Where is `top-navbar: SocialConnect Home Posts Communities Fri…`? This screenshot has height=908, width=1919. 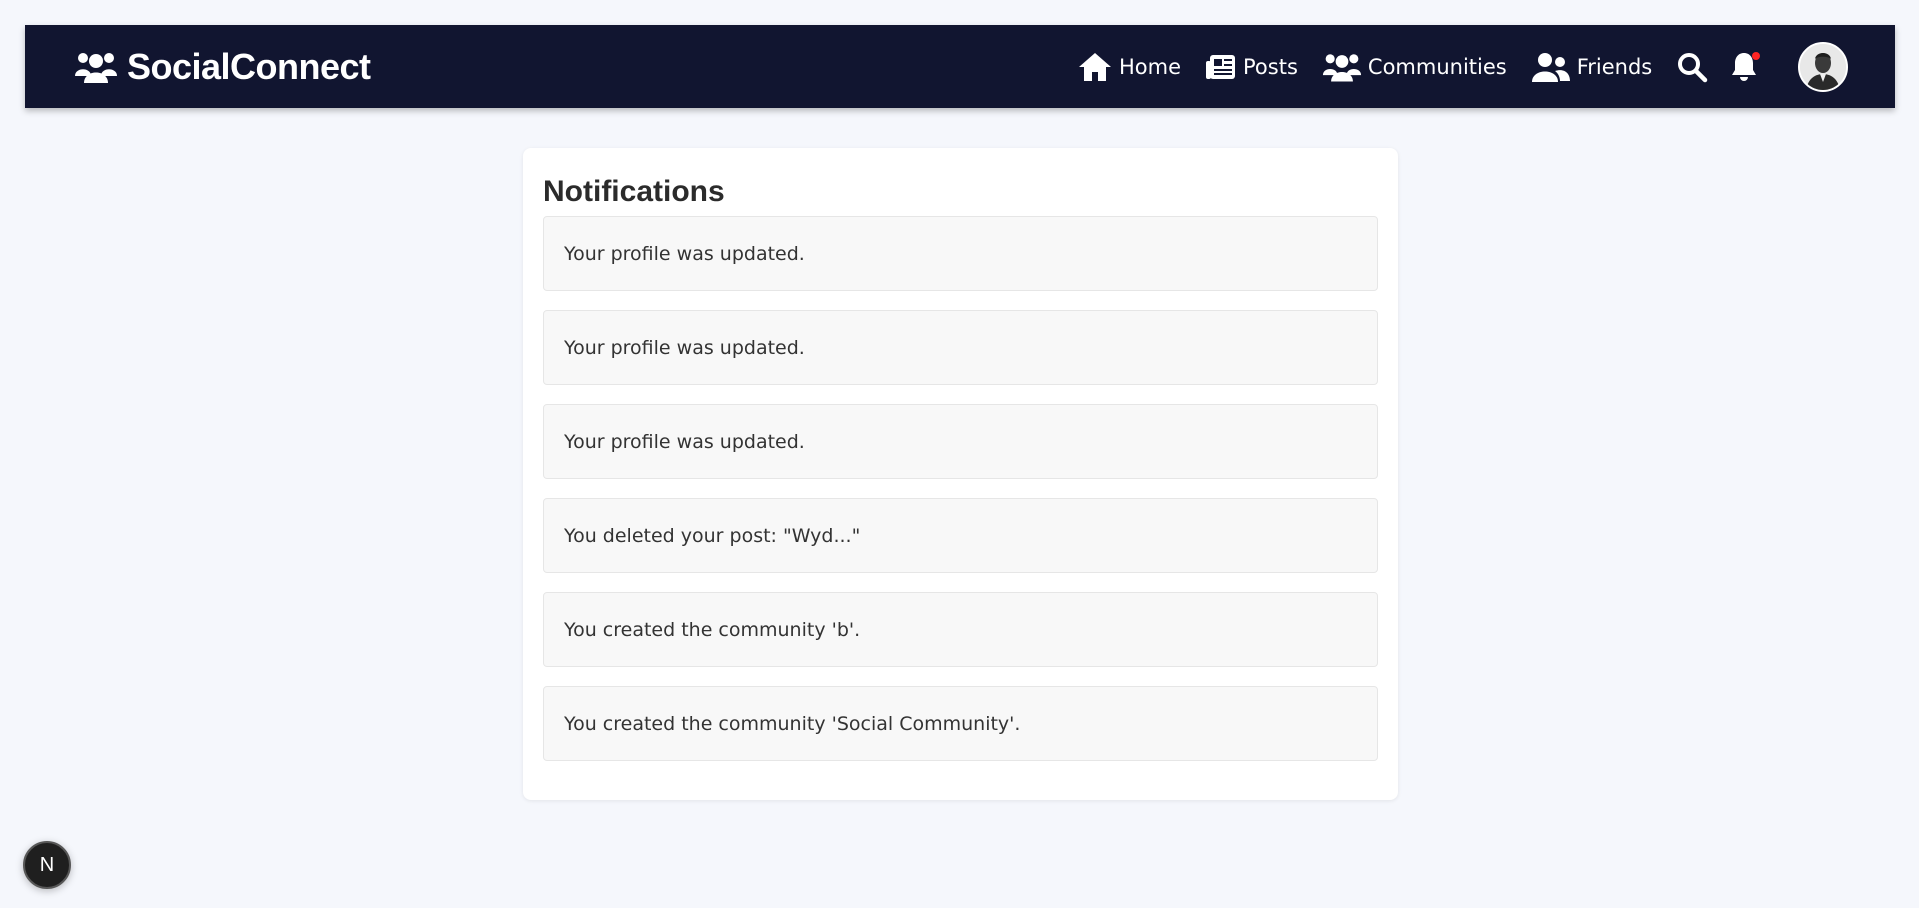
top-navbar: SocialConnect Home Posts Communities Fri… is located at coordinates (960, 66).